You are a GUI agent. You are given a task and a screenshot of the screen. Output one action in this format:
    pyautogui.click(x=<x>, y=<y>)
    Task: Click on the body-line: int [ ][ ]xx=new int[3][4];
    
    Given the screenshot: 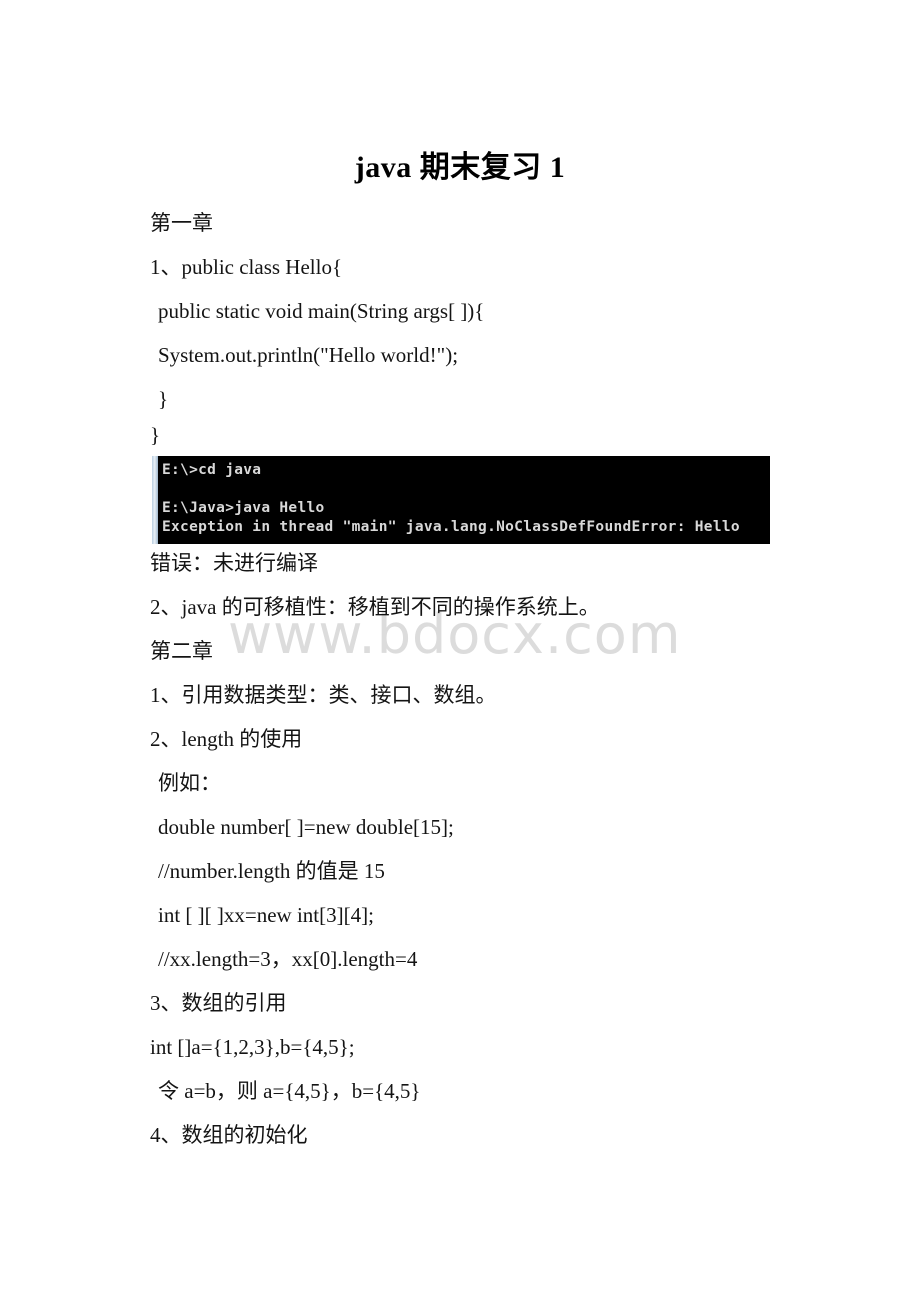 What is the action you would take?
    pyautogui.click(x=266, y=915)
    